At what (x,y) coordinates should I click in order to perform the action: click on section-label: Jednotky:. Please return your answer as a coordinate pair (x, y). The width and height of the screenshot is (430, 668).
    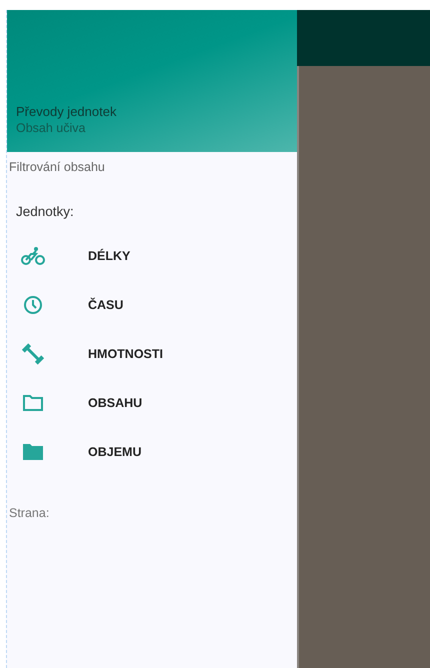
    Looking at the image, I should click on (45, 211).